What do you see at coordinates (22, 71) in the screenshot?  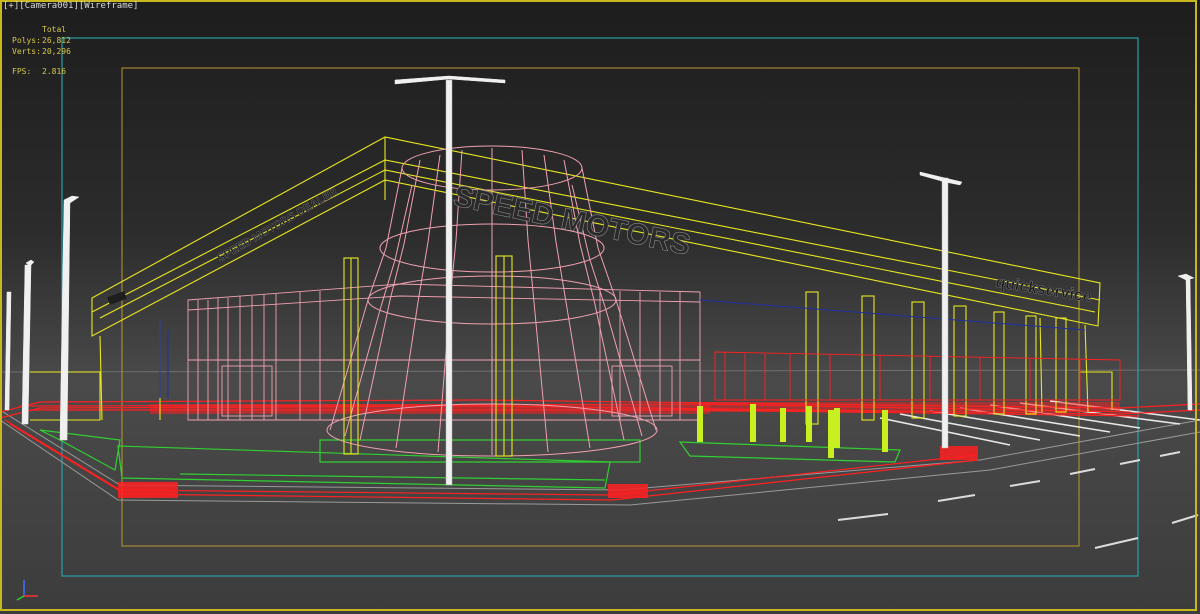 I see `stats-fps-label: FPS:` at bounding box center [22, 71].